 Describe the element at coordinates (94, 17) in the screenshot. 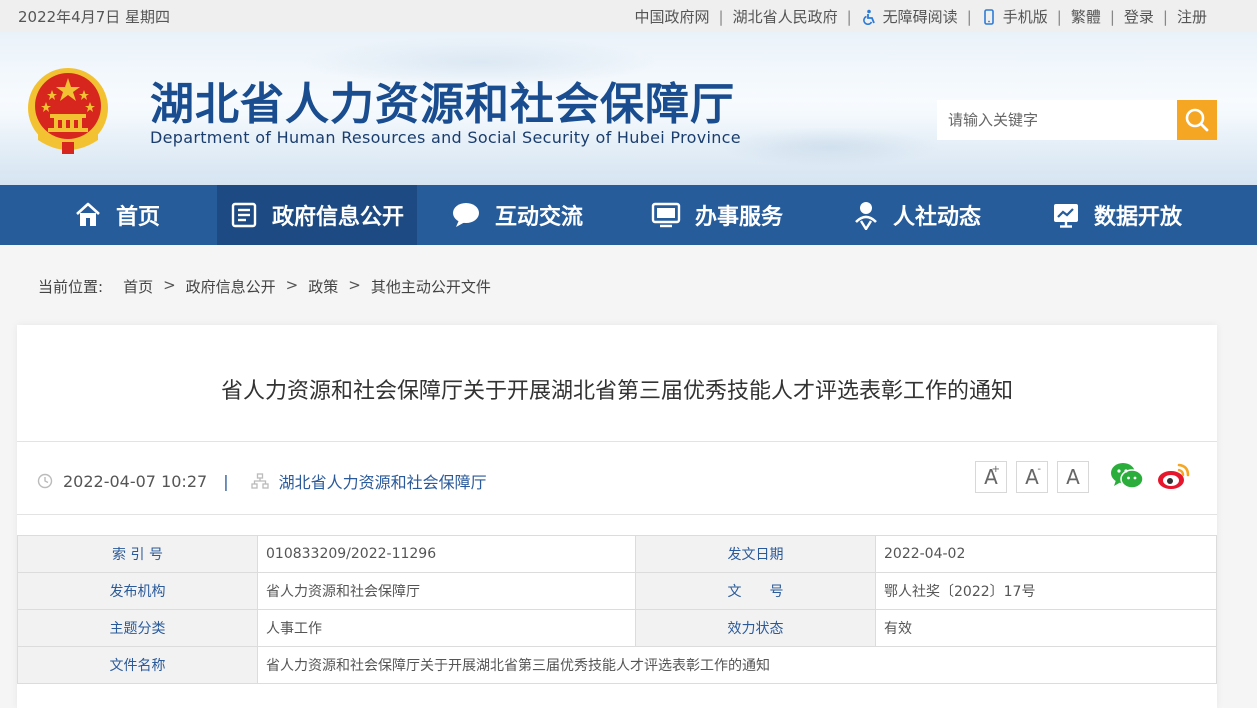

I see `current-date: 2022年4月7日 星期四` at that location.